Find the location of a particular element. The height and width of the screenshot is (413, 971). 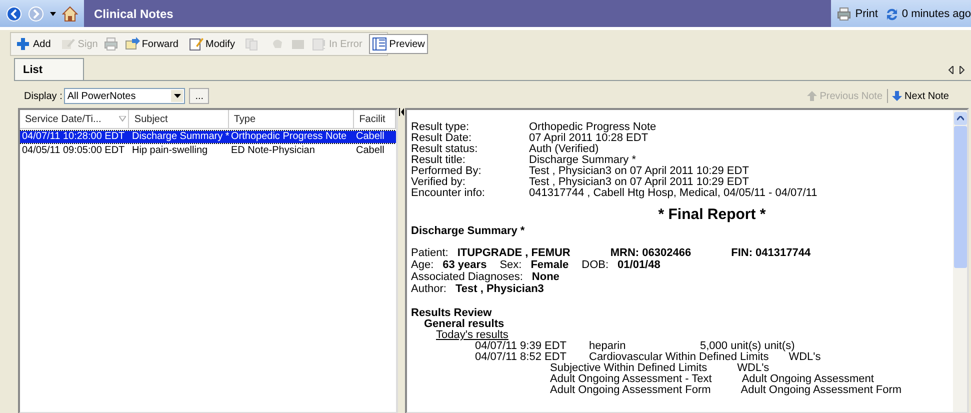

field-value: None is located at coordinates (546, 278).